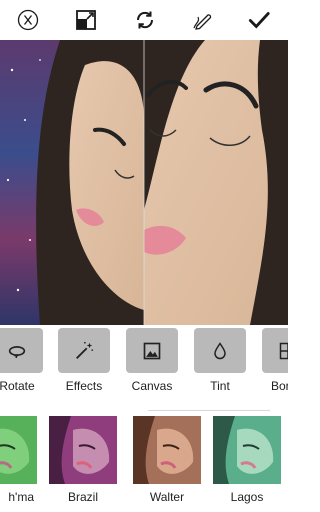 The width and height of the screenshot is (320, 512). What do you see at coordinates (82, 497) in the screenshot?
I see `filter-label: Brazil` at bounding box center [82, 497].